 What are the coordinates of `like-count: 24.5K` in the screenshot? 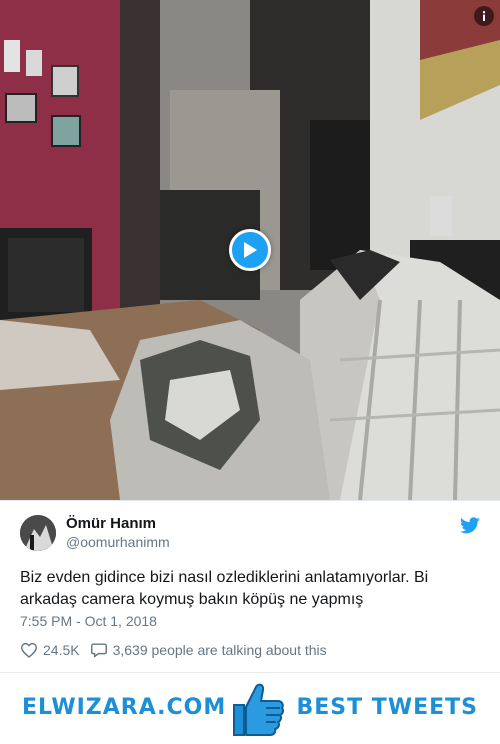 It's located at (61, 650).